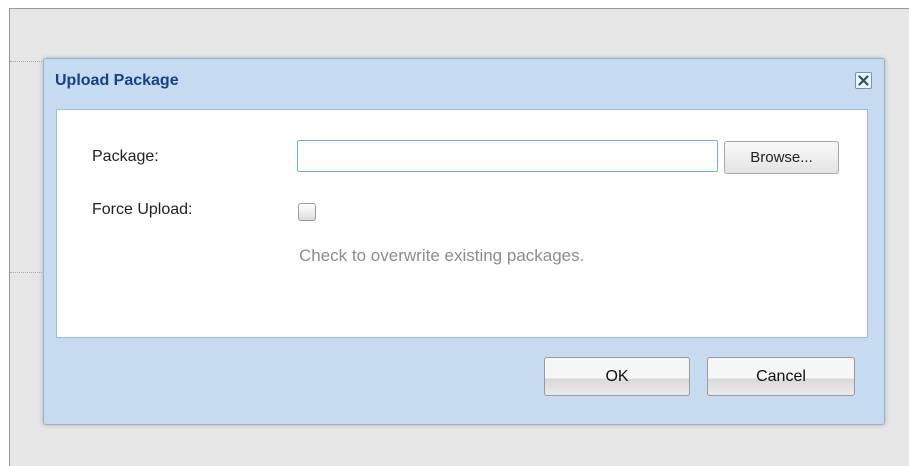  I want to click on dialog-title: Upload Package, so click(117, 80).